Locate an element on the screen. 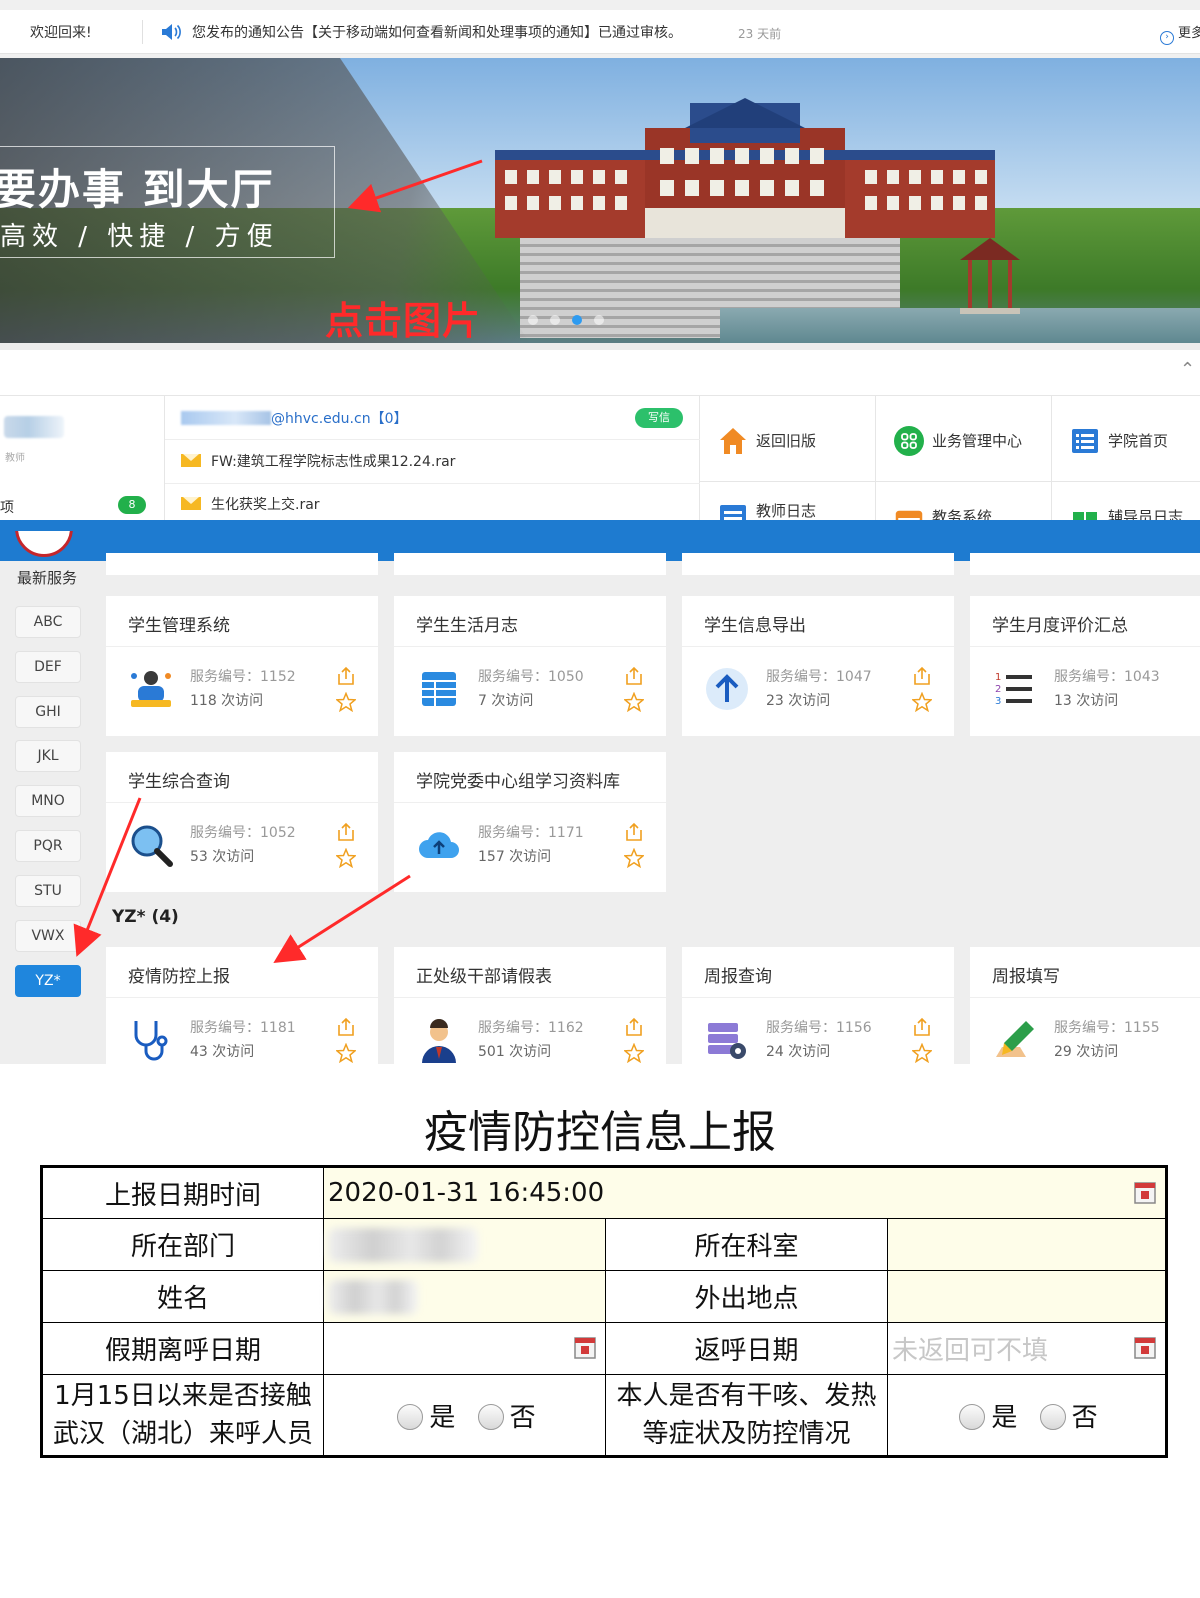  service-card: 学生管理系统 服务编号：1152 118 次访问 is located at coordinates (242, 666).